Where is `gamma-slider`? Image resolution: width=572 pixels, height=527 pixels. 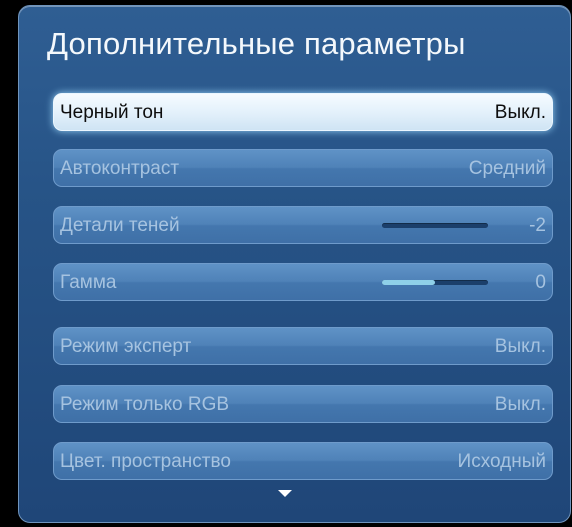
gamma-slider is located at coordinates (435, 282).